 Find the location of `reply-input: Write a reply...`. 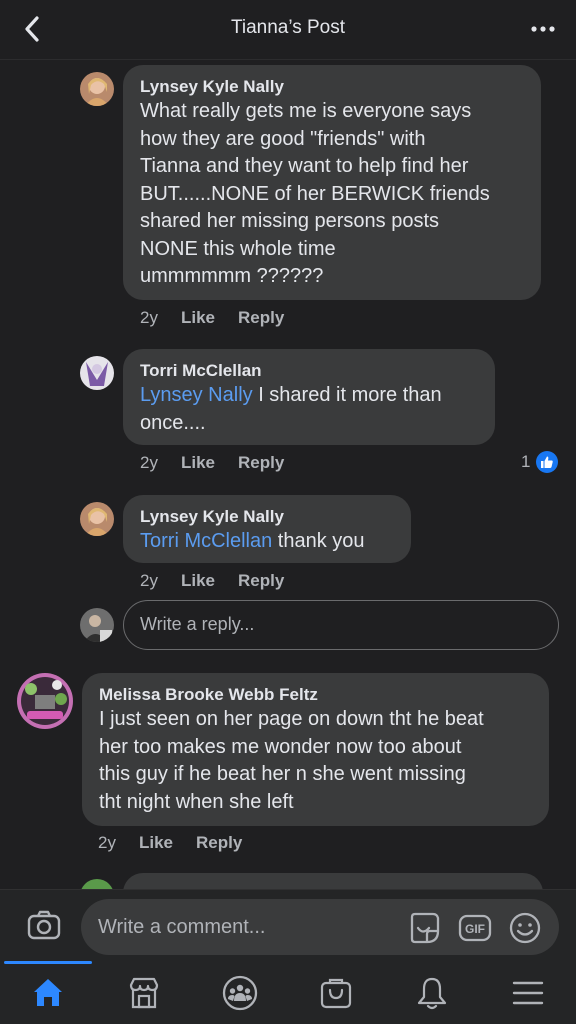

reply-input: Write a reply... is located at coordinates (341, 625).